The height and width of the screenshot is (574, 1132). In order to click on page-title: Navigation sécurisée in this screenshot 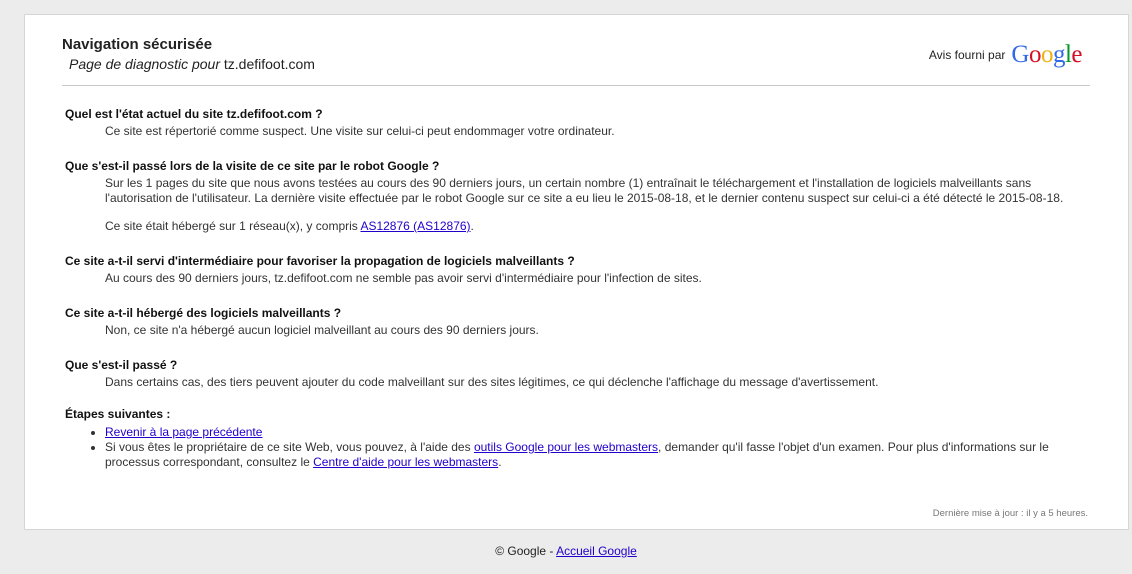, I will do `click(137, 44)`.